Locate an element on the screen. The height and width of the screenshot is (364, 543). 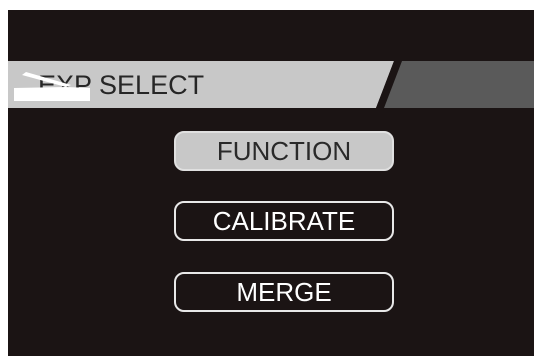
title-bar: EXP SELECT is located at coordinates (271, 84).